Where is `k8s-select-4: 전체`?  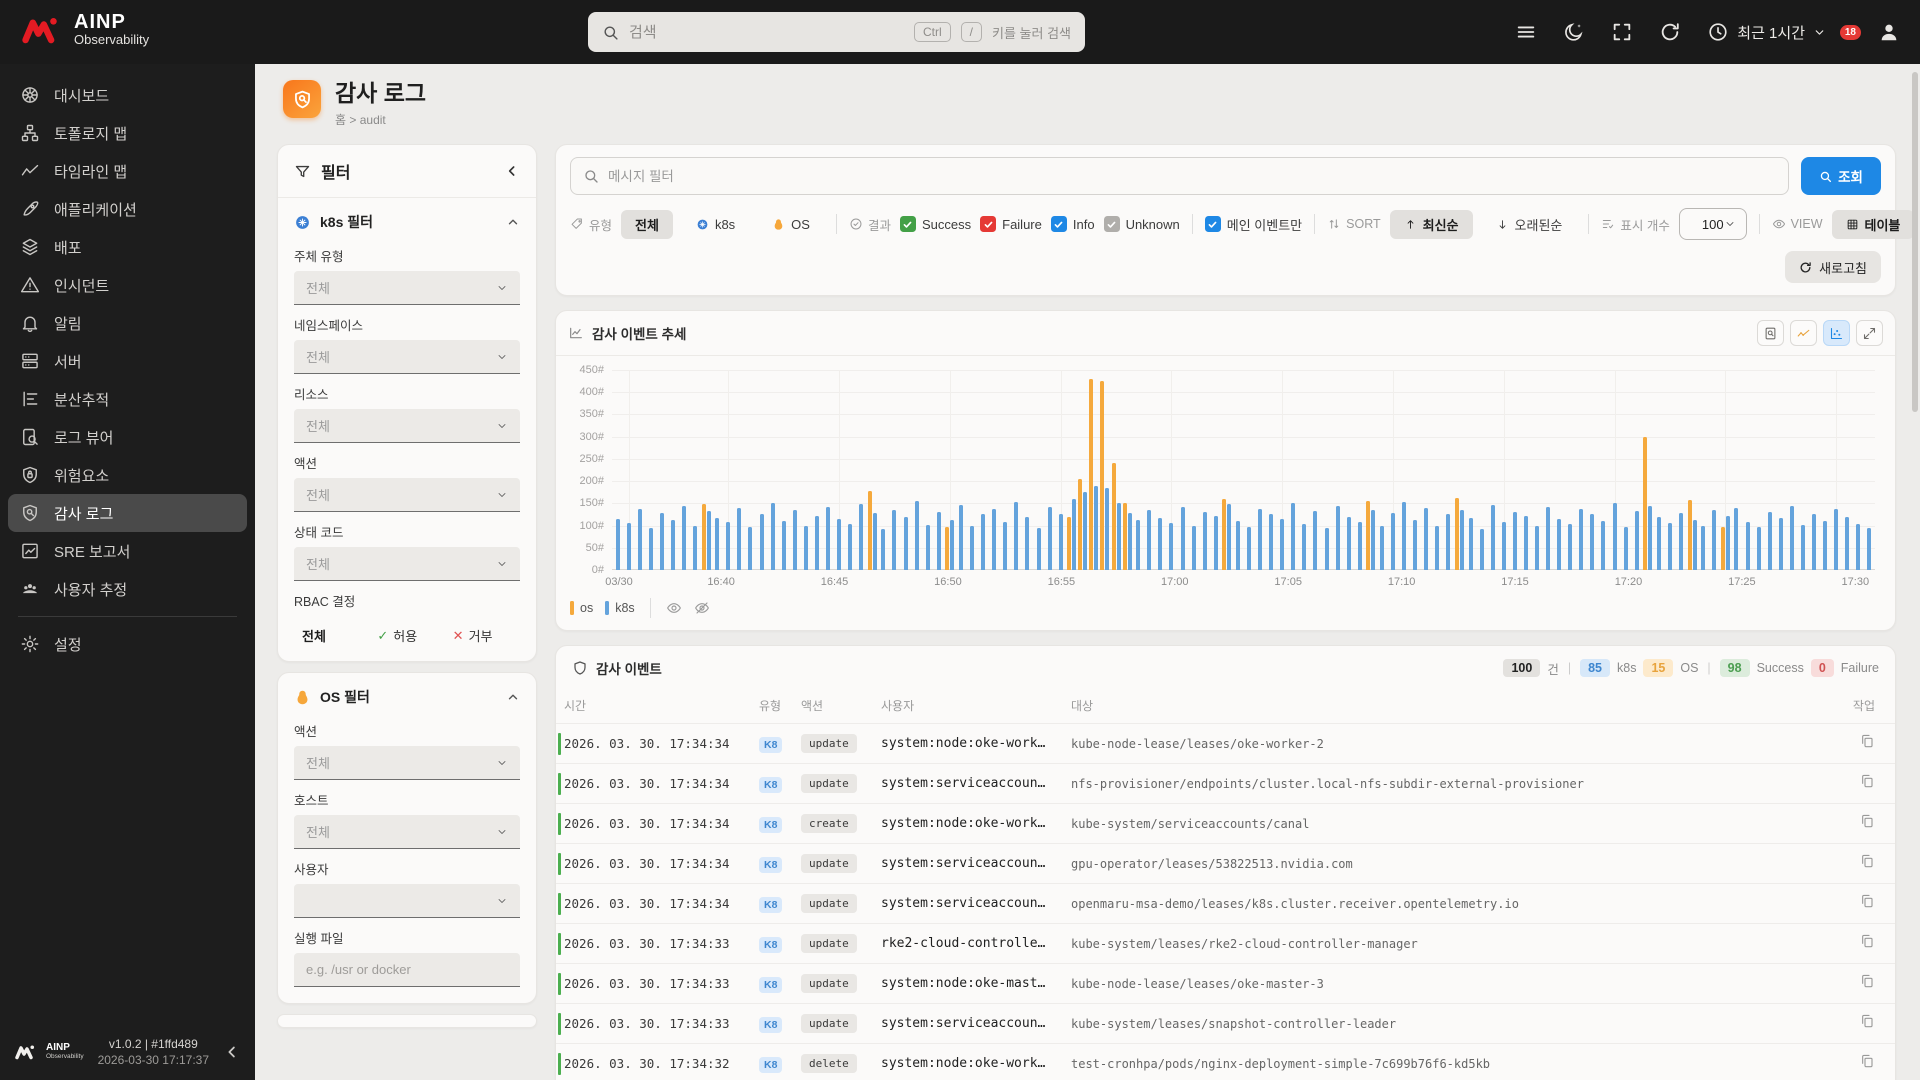
k8s-select-4: 전체 is located at coordinates (407, 564).